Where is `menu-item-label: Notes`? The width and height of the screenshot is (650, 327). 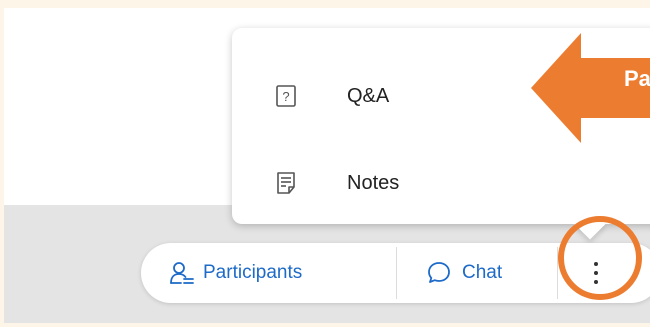
menu-item-label: Notes is located at coordinates (373, 182).